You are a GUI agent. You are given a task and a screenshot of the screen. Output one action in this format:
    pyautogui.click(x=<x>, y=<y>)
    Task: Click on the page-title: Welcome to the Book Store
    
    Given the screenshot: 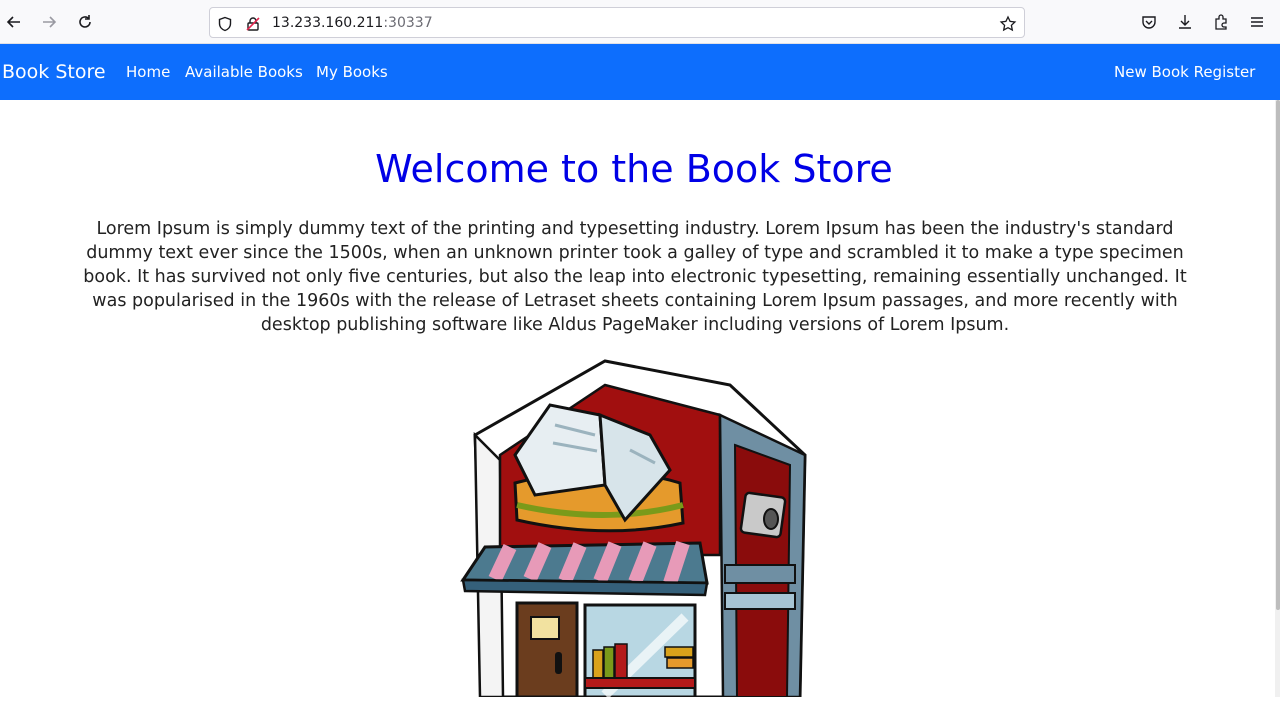 What is the action you would take?
    pyautogui.click(x=634, y=169)
    